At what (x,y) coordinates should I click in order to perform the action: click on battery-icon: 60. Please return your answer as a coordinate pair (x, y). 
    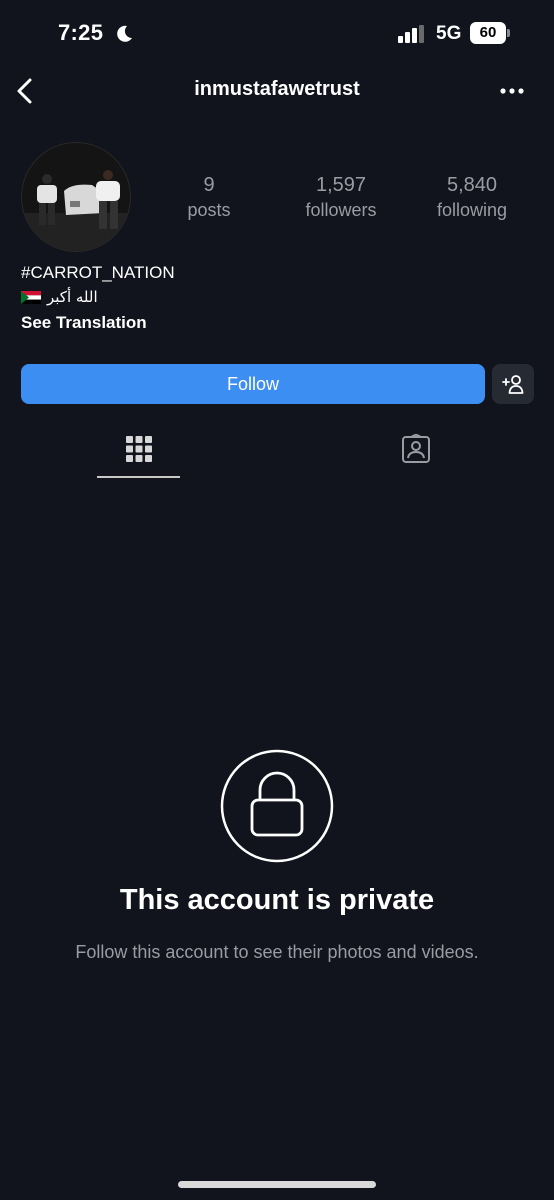
    Looking at the image, I should click on (490, 33).